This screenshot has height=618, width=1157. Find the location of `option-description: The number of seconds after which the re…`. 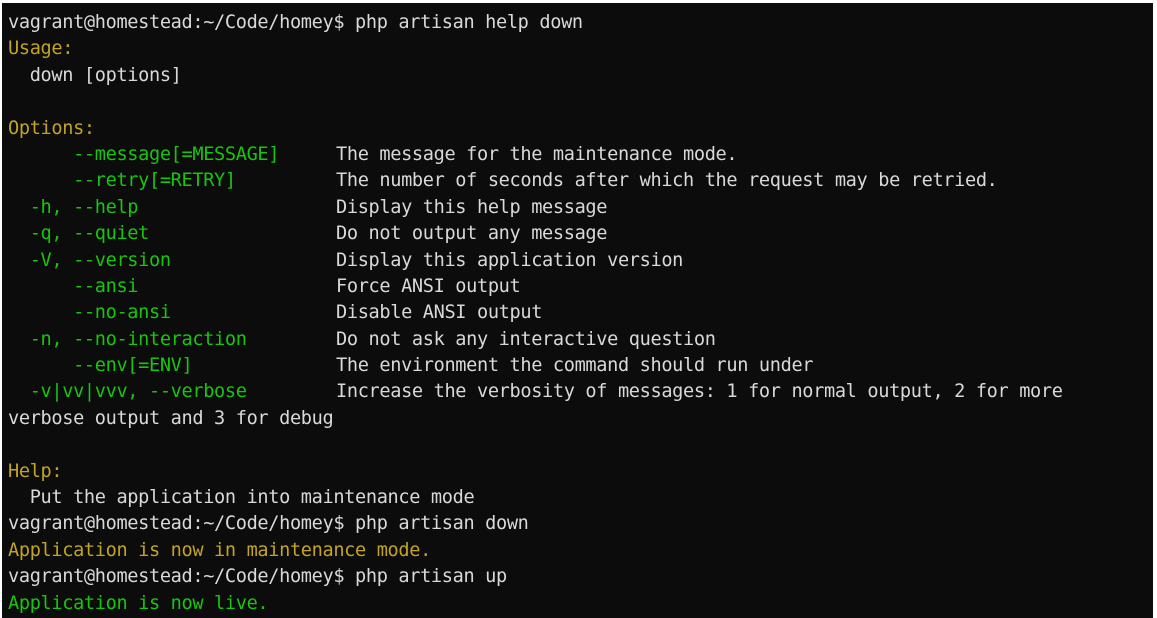

option-description: The number of seconds after which the re… is located at coordinates (667, 181).